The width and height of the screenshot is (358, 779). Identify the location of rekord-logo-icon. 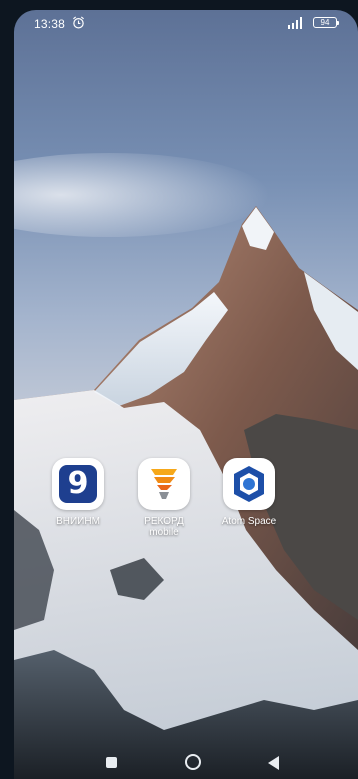
(164, 484).